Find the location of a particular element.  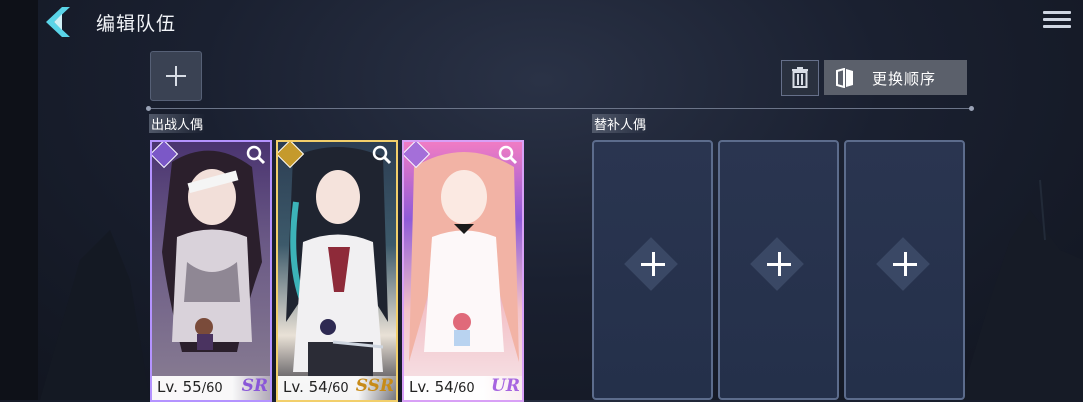

character-card: Lv. 55/60 SR is located at coordinates (211, 271).